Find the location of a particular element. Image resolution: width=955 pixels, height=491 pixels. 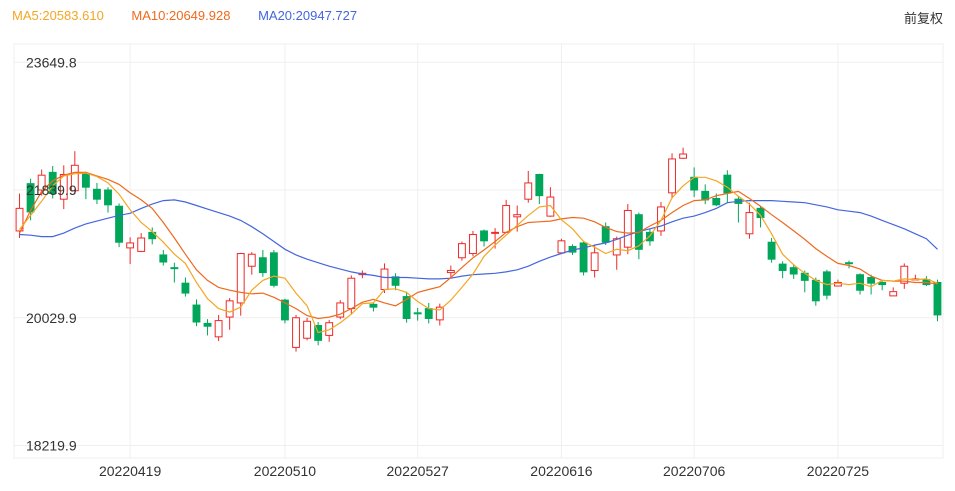

y-tick-label: 21839.9 is located at coordinates (51, 190).